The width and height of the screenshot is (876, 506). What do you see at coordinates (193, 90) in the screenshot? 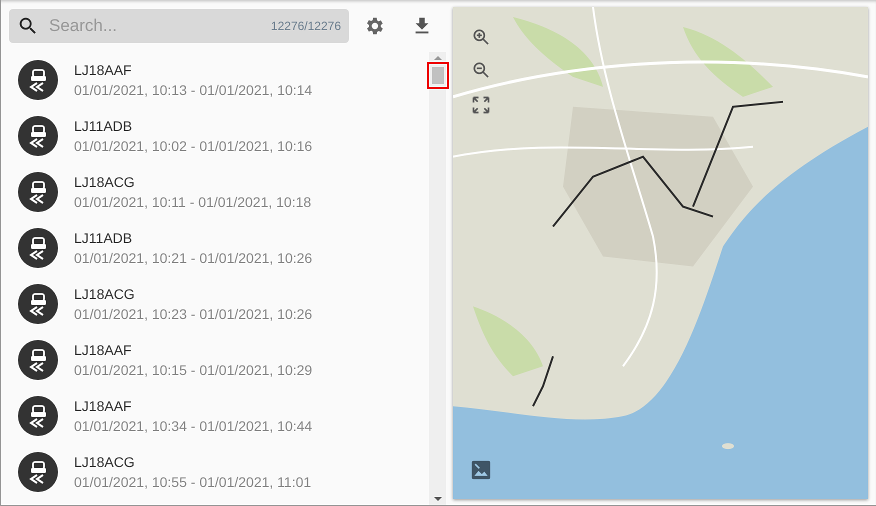
I see `trip-period: 01/01/2021, 10:13 - 01/01/2021, 10:14` at bounding box center [193, 90].